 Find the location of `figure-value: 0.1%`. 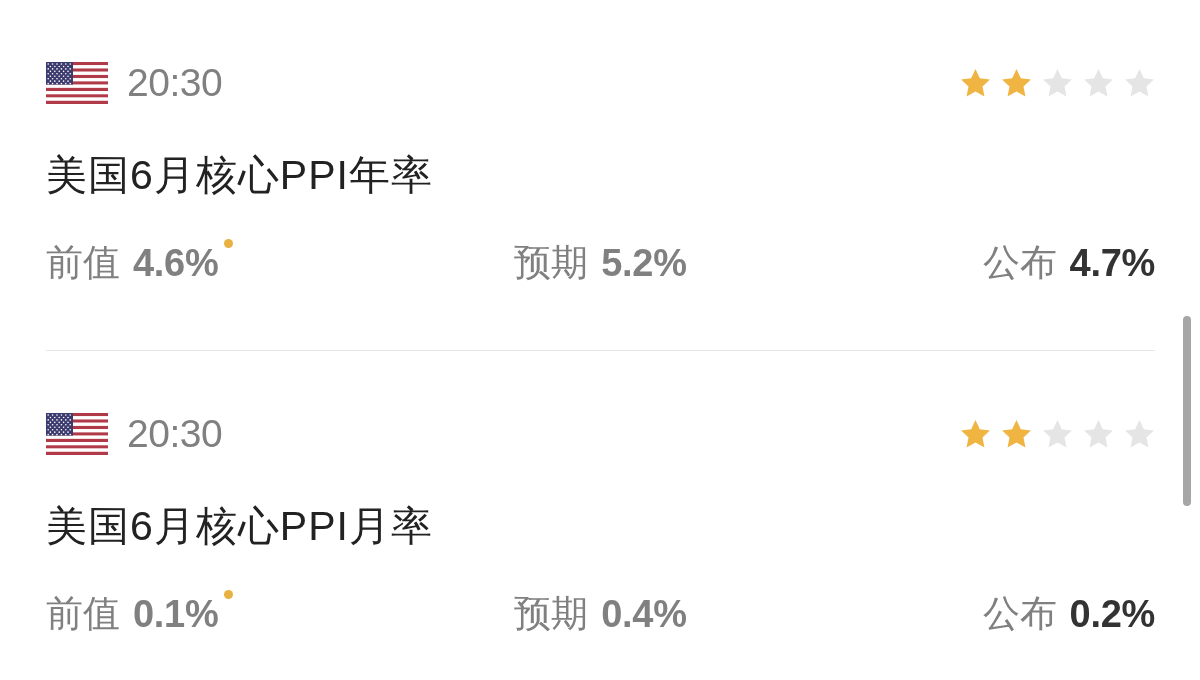

figure-value: 0.1% is located at coordinates (176, 614).